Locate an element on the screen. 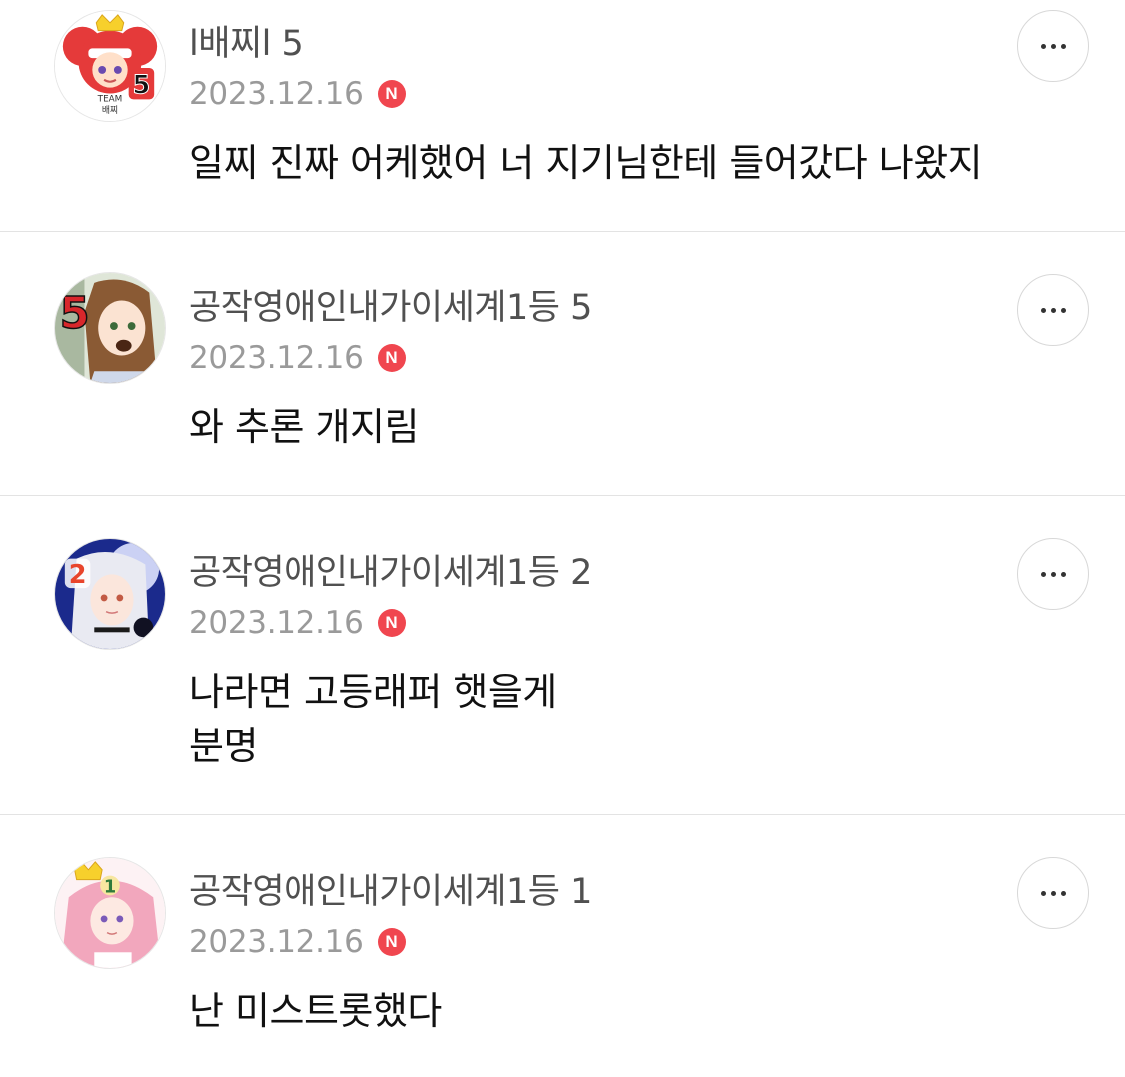  pink-hair-girl-icon: 1 is located at coordinates (110, 913).